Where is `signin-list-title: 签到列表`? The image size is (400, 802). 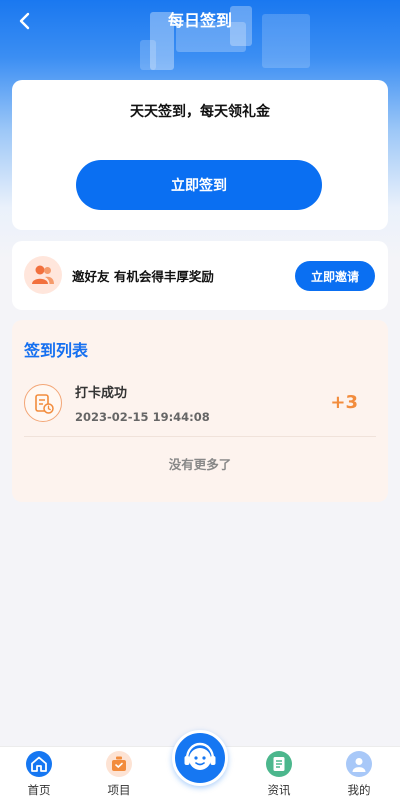 signin-list-title: 签到列表 is located at coordinates (56, 350).